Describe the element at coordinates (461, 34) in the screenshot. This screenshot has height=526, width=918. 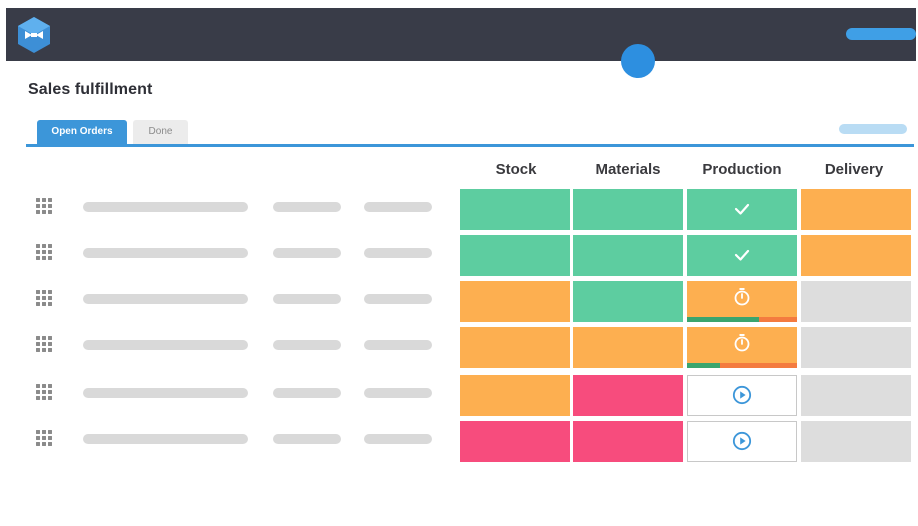
I see `top-navigation-bar` at that location.